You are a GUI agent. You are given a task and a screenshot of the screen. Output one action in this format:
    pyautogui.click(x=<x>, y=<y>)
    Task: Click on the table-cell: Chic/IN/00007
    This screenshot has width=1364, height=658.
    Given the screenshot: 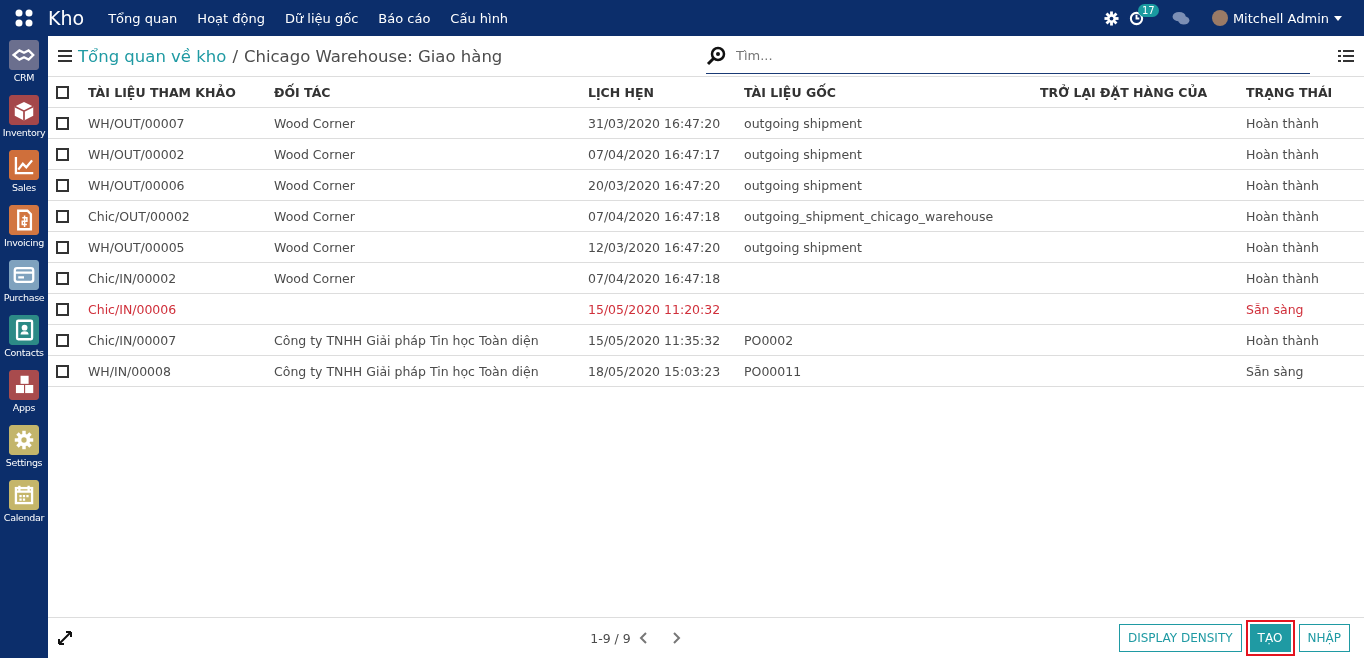 What is the action you would take?
    pyautogui.click(x=132, y=340)
    